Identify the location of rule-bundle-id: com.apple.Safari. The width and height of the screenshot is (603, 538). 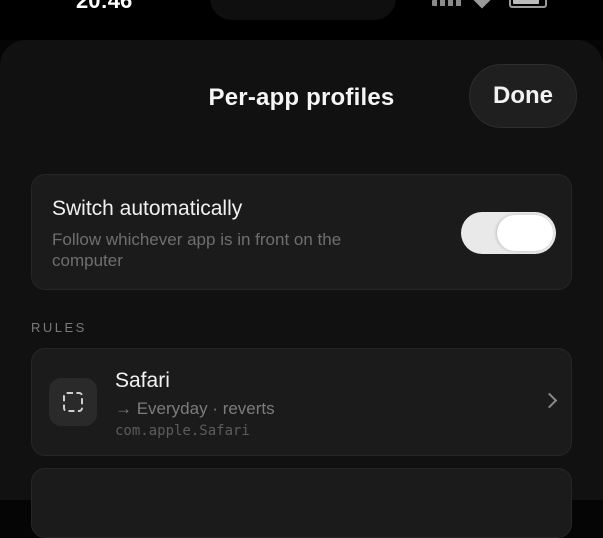
(182, 431).